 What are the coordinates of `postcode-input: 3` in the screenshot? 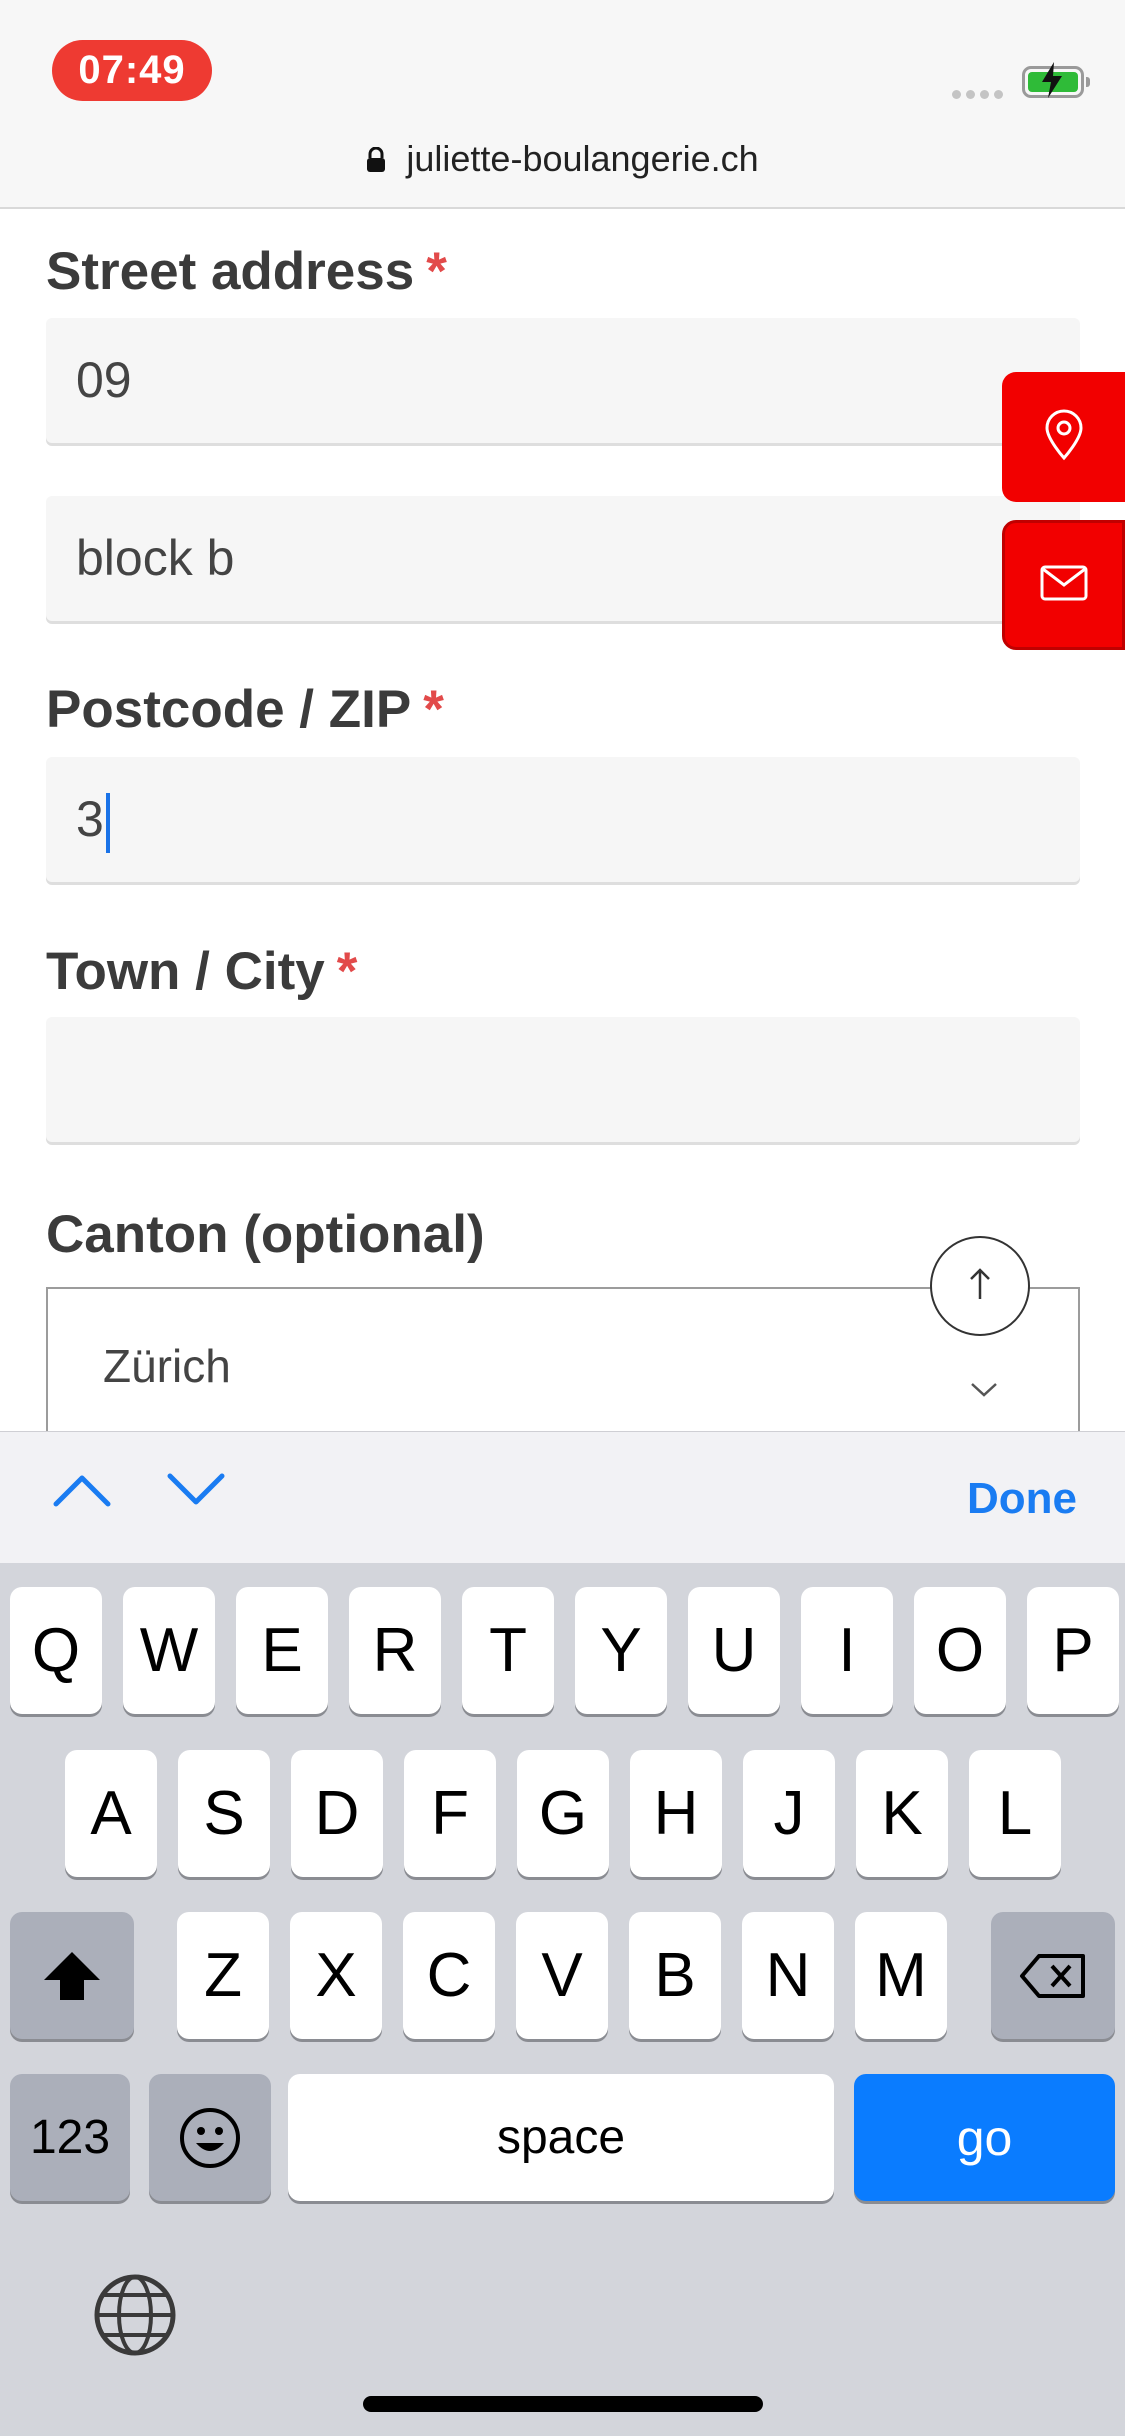 It's located at (563, 819).